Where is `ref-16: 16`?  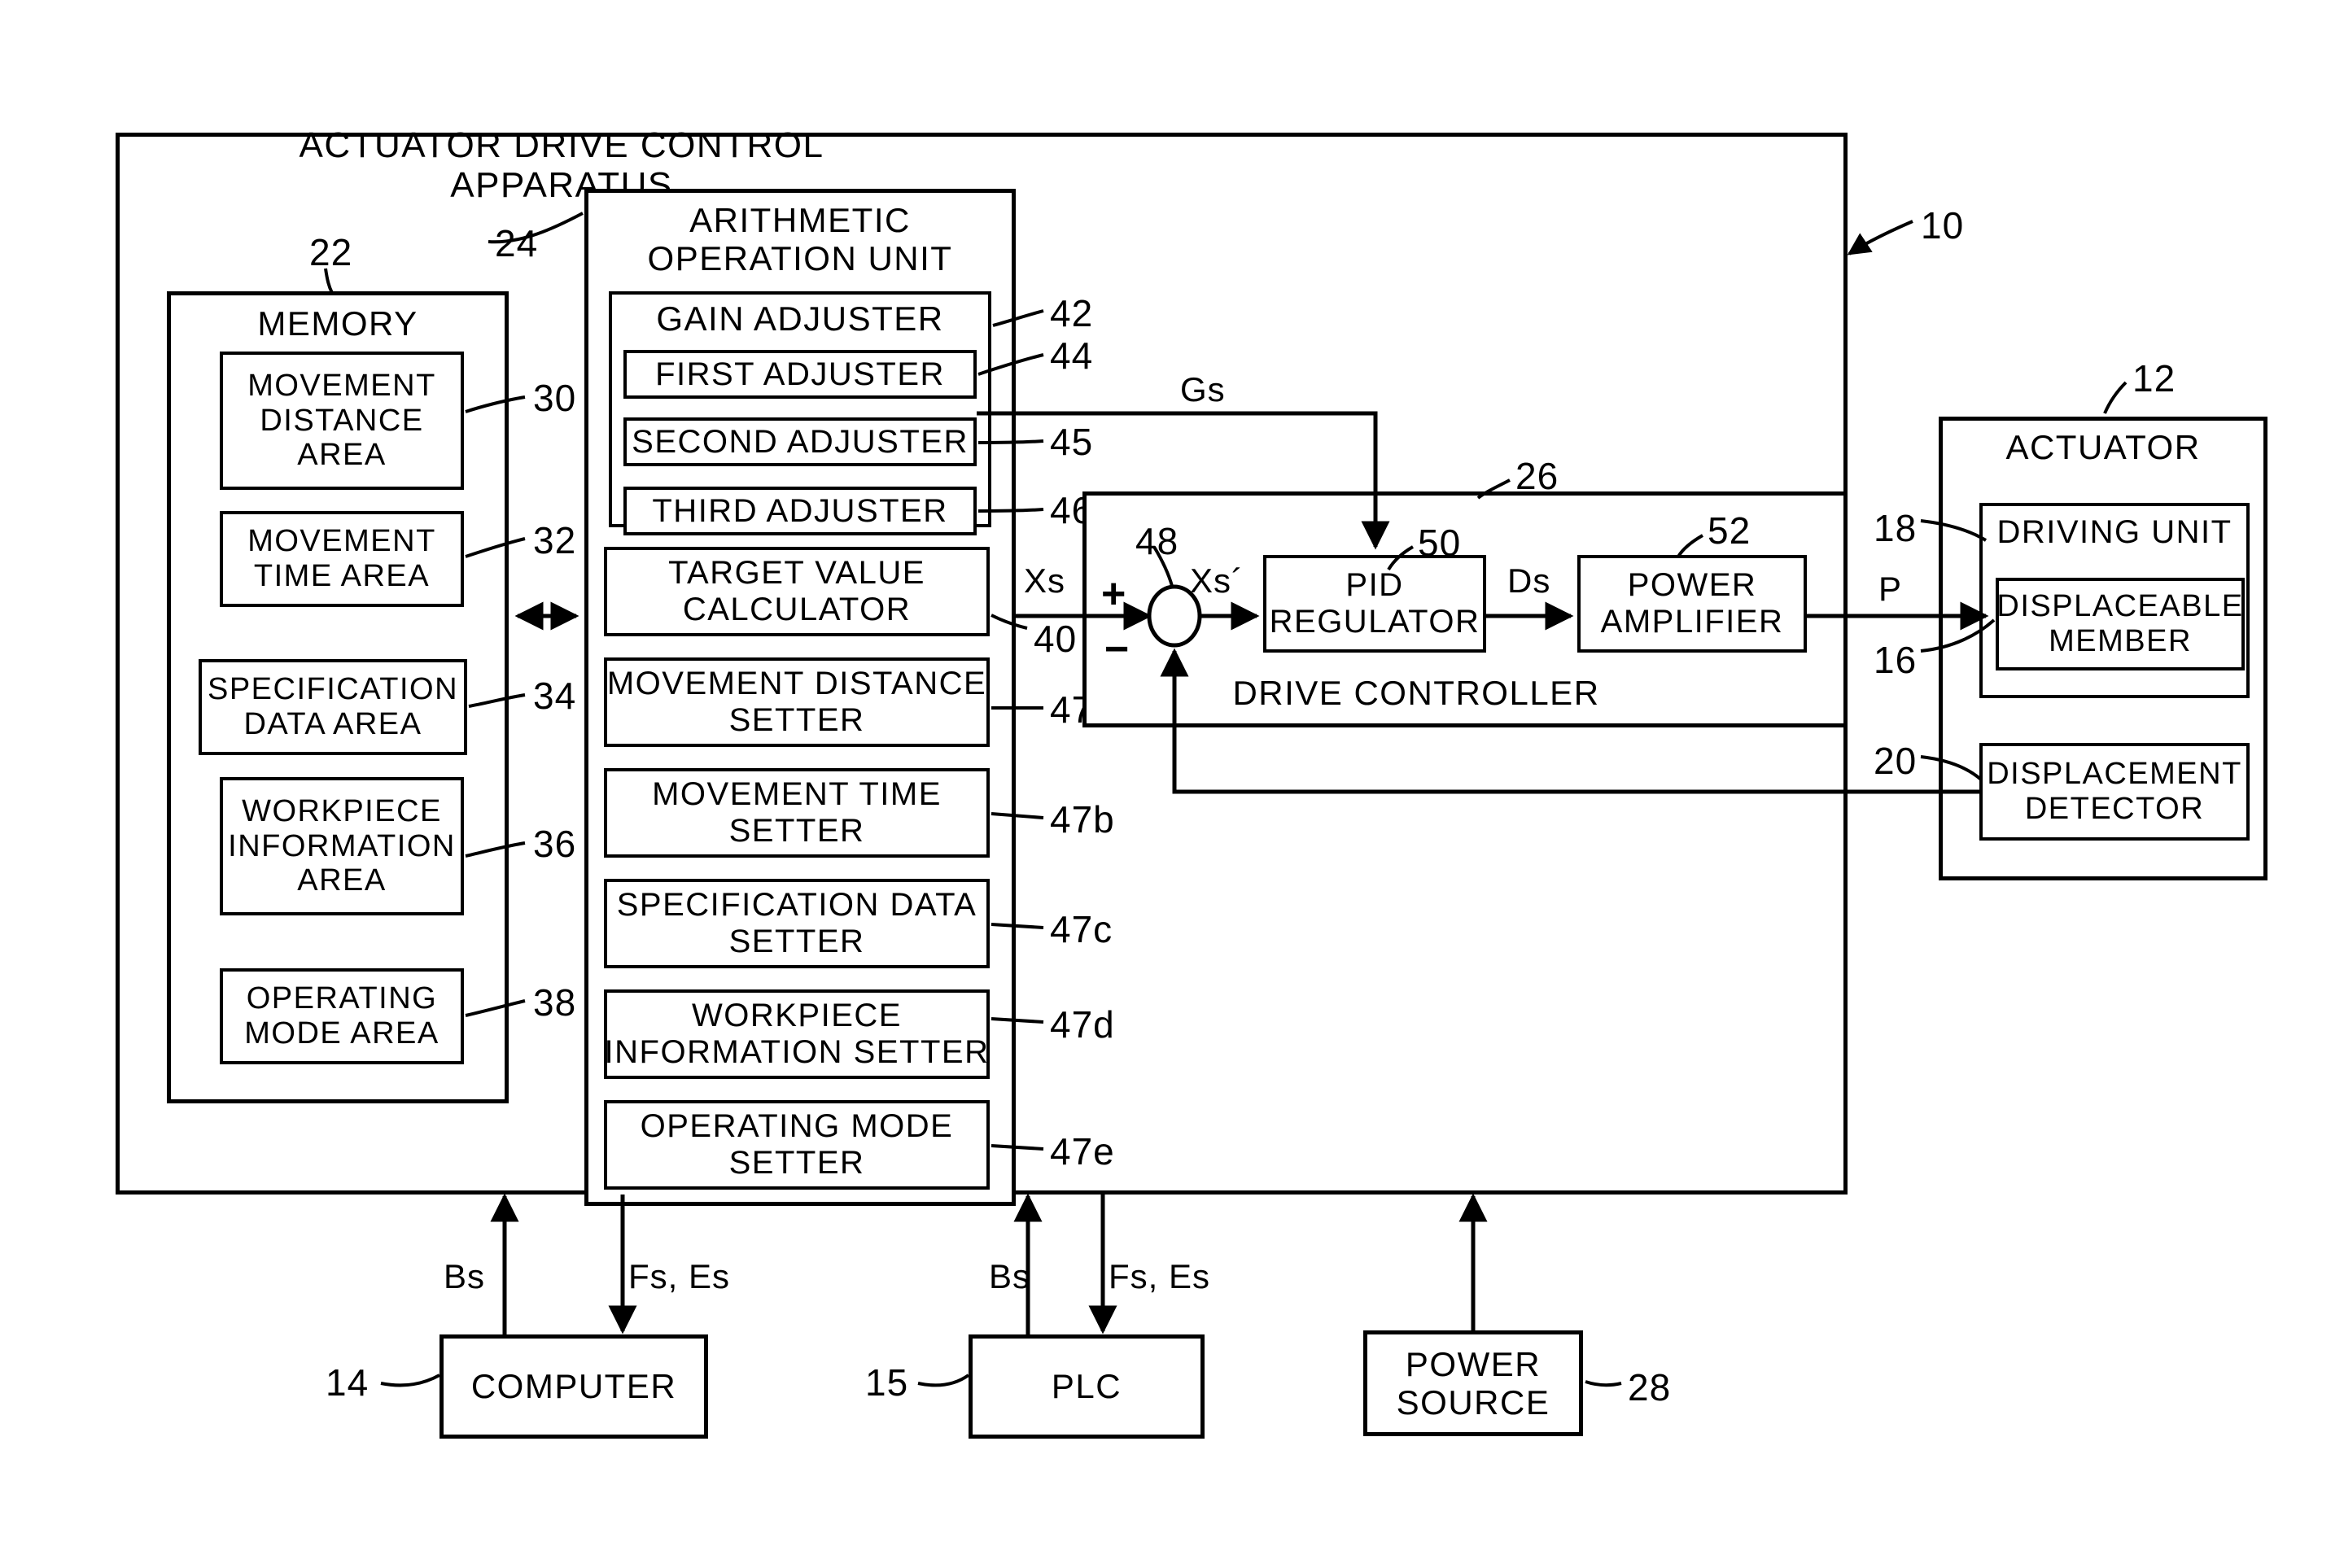 ref-16: 16 is located at coordinates (1896, 660).